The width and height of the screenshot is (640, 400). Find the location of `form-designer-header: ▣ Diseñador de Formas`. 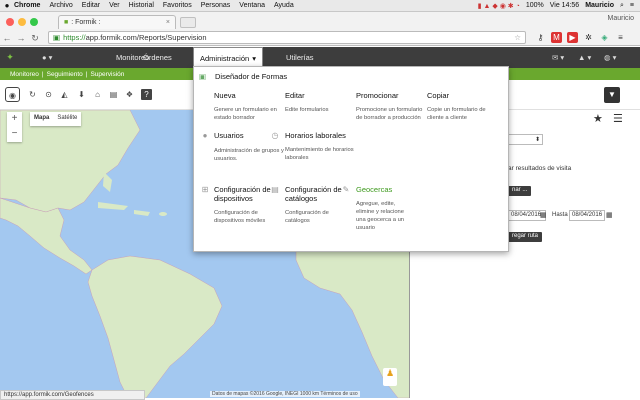

form-designer-header: ▣ Diseñador de Formas is located at coordinates (243, 76).